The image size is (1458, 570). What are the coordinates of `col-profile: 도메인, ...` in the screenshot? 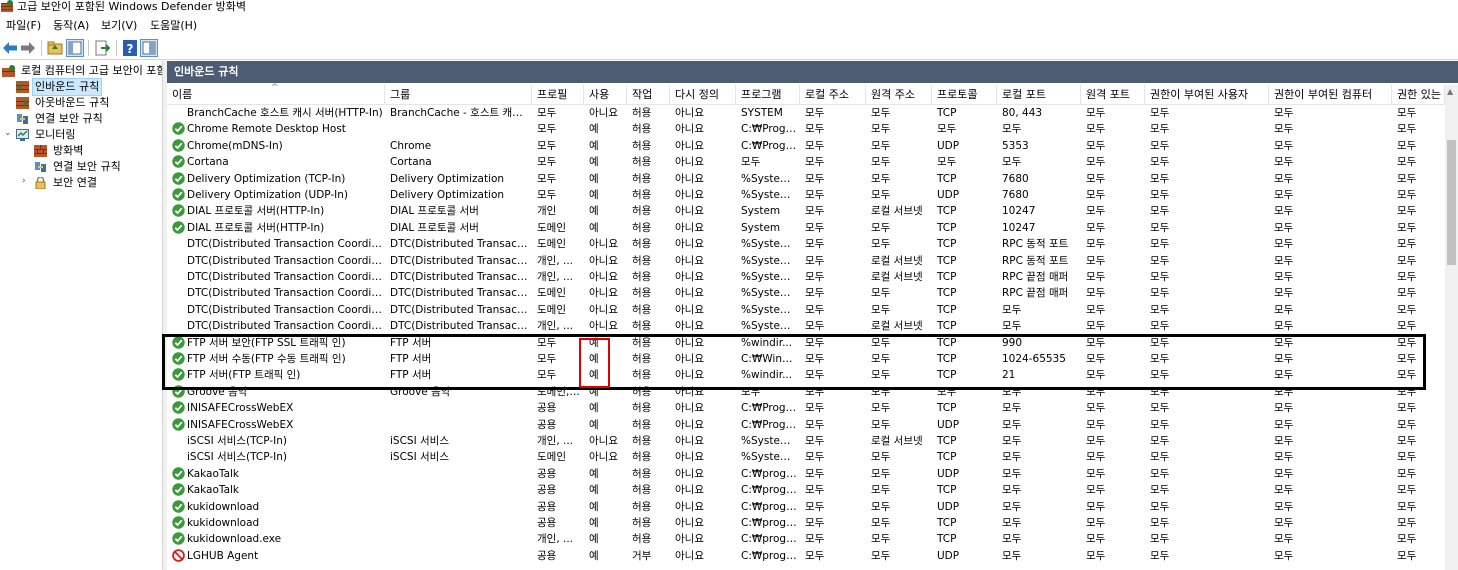 It's located at (559, 391).